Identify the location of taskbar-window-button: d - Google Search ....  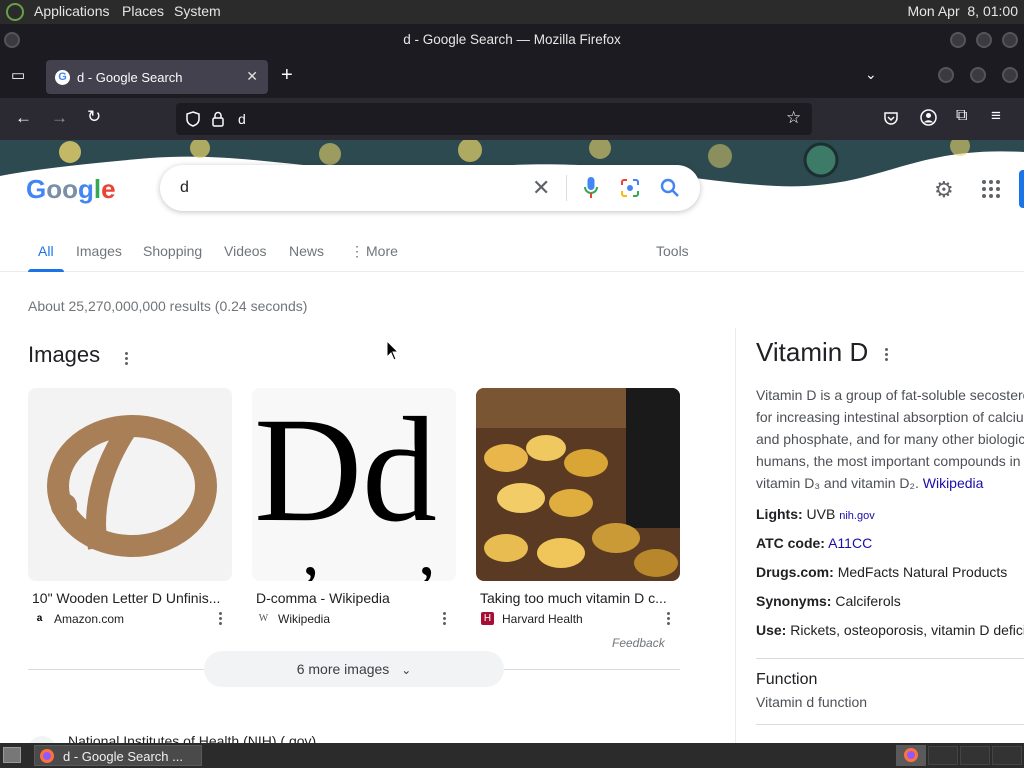
(118, 755).